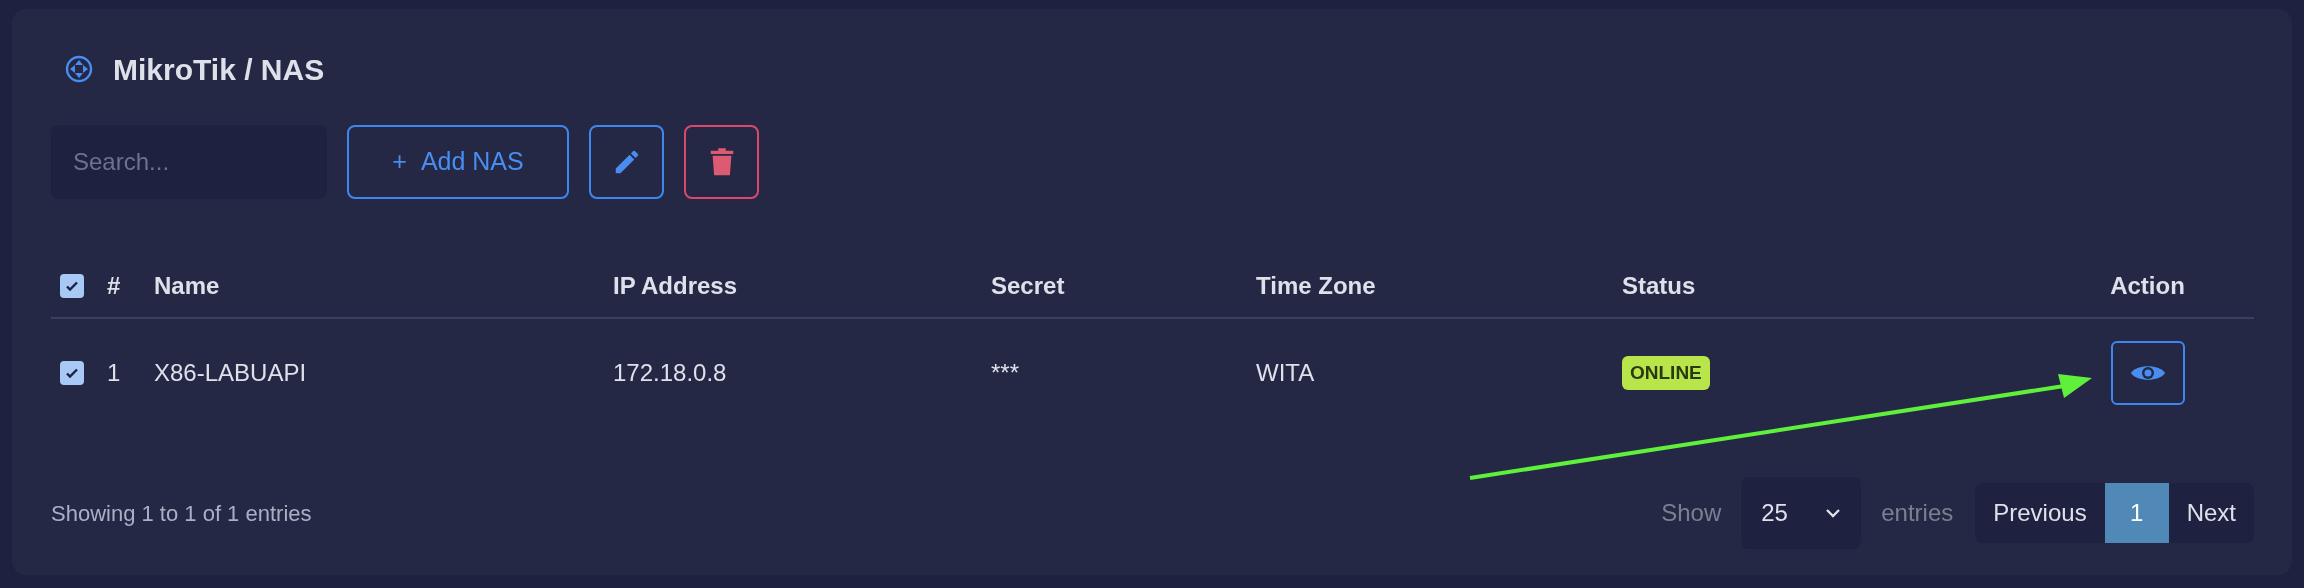 This screenshot has width=2304, height=588. I want to click on entries-label: entries, so click(1917, 513).